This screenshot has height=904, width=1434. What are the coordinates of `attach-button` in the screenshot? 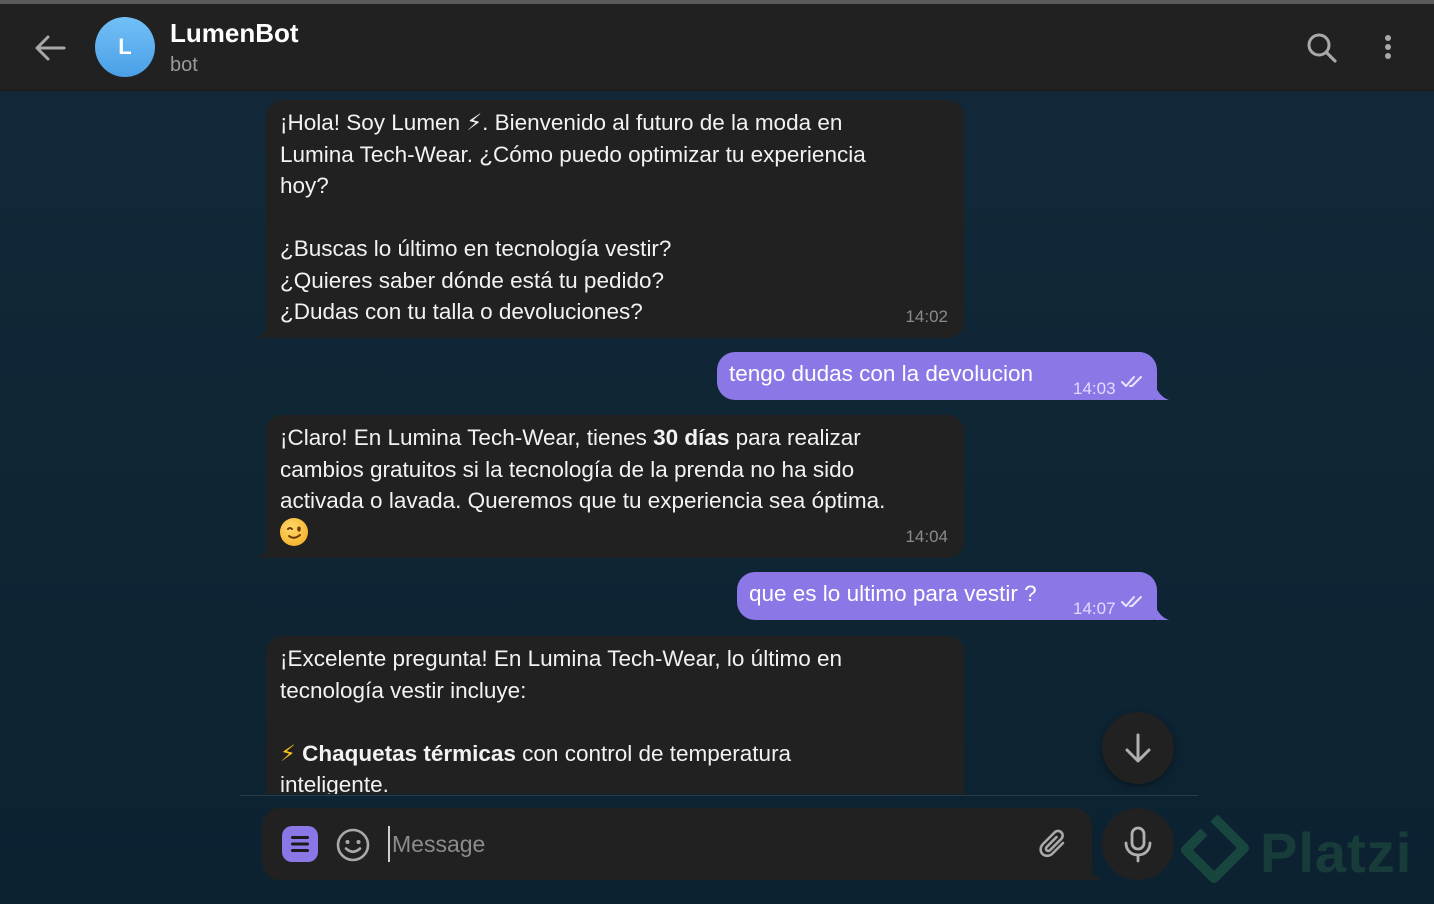 It's located at (1054, 845).